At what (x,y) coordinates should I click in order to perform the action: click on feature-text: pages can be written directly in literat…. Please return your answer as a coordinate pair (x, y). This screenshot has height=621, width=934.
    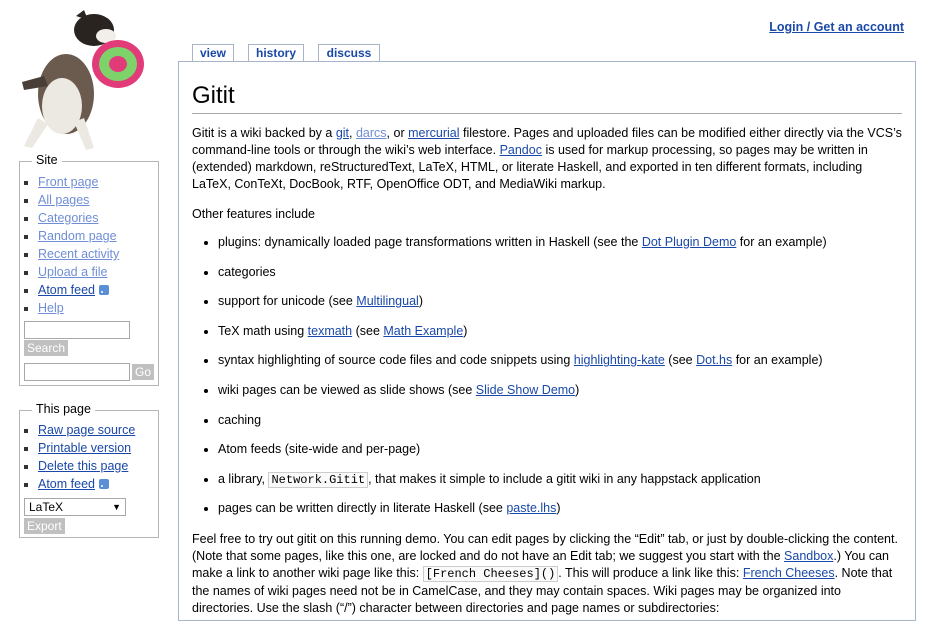
    Looking at the image, I should click on (362, 508).